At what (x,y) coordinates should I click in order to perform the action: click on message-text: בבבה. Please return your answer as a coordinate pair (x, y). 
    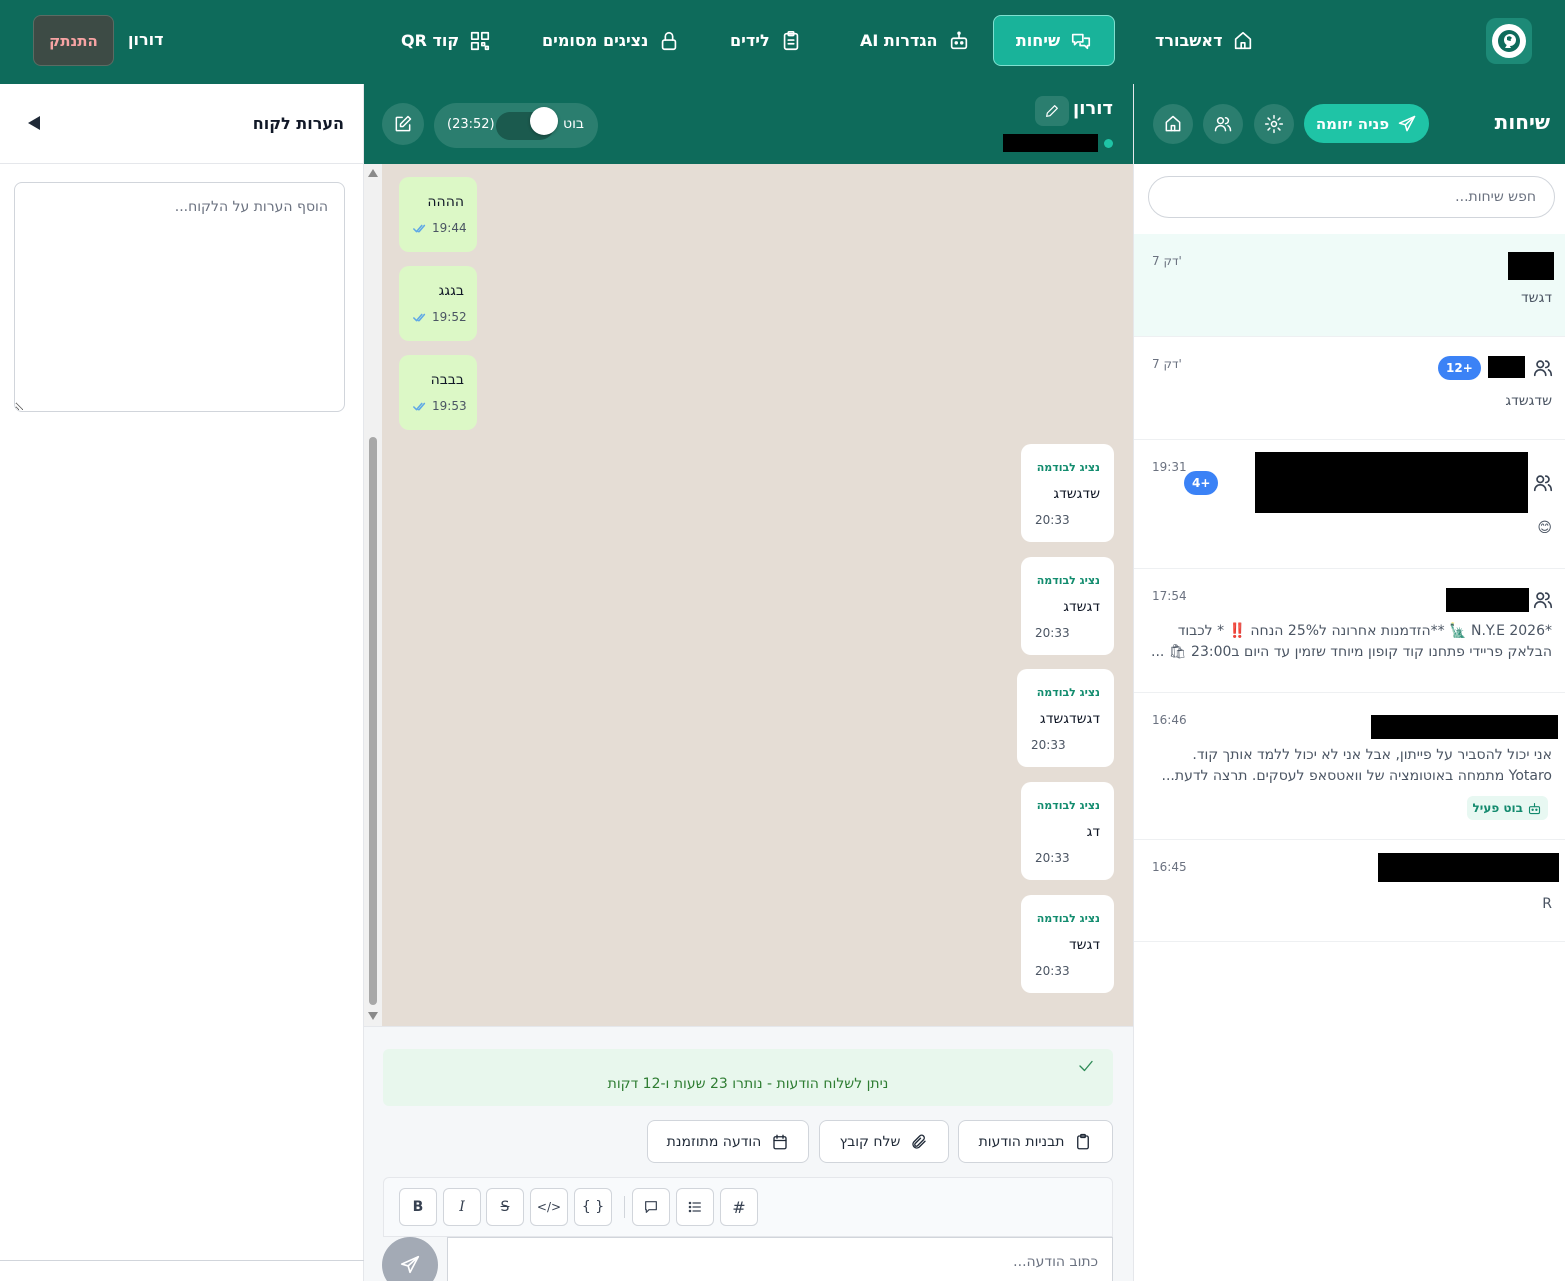
    Looking at the image, I should click on (447, 380).